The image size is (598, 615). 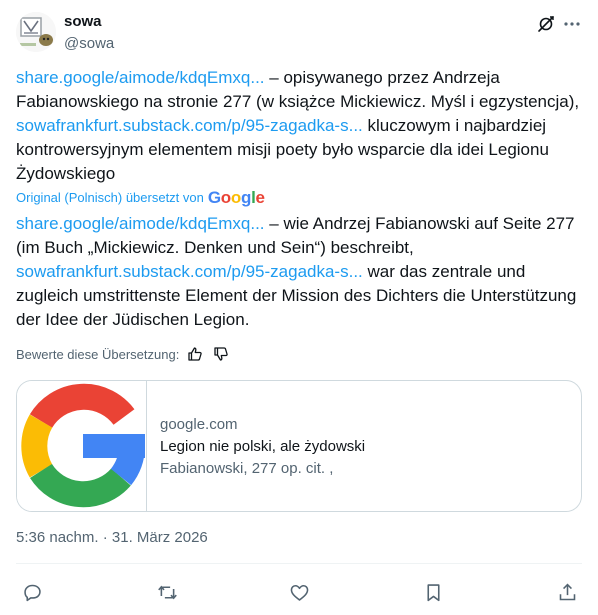 What do you see at coordinates (199, 424) in the screenshot?
I see `card-domain: google.com` at bounding box center [199, 424].